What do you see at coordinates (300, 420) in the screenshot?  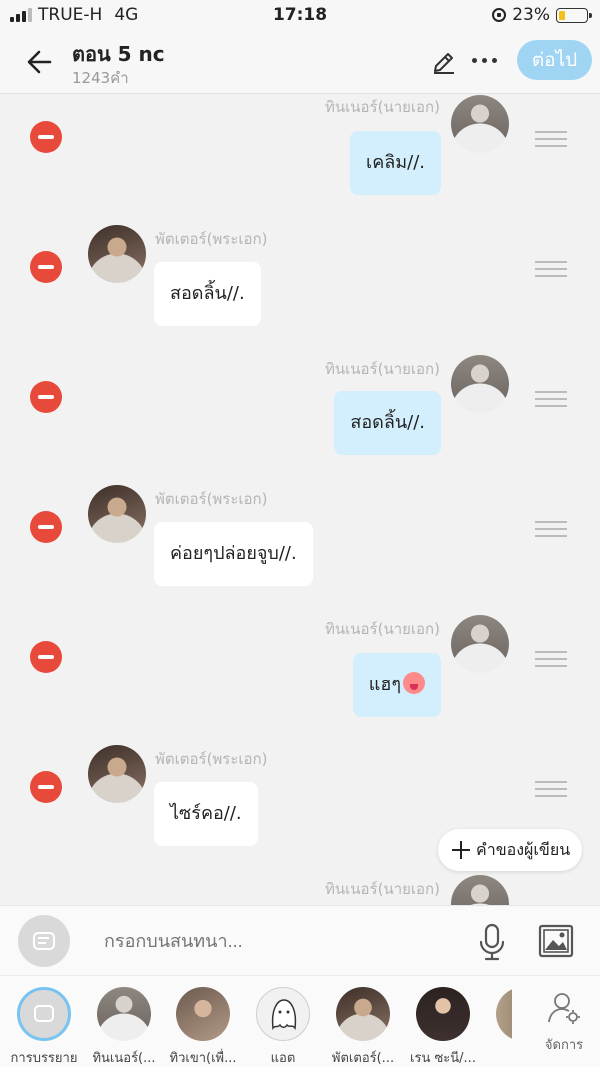 I see `message-row: ทินเนอร์(นายเอก) สอดลิ้น//.` at bounding box center [300, 420].